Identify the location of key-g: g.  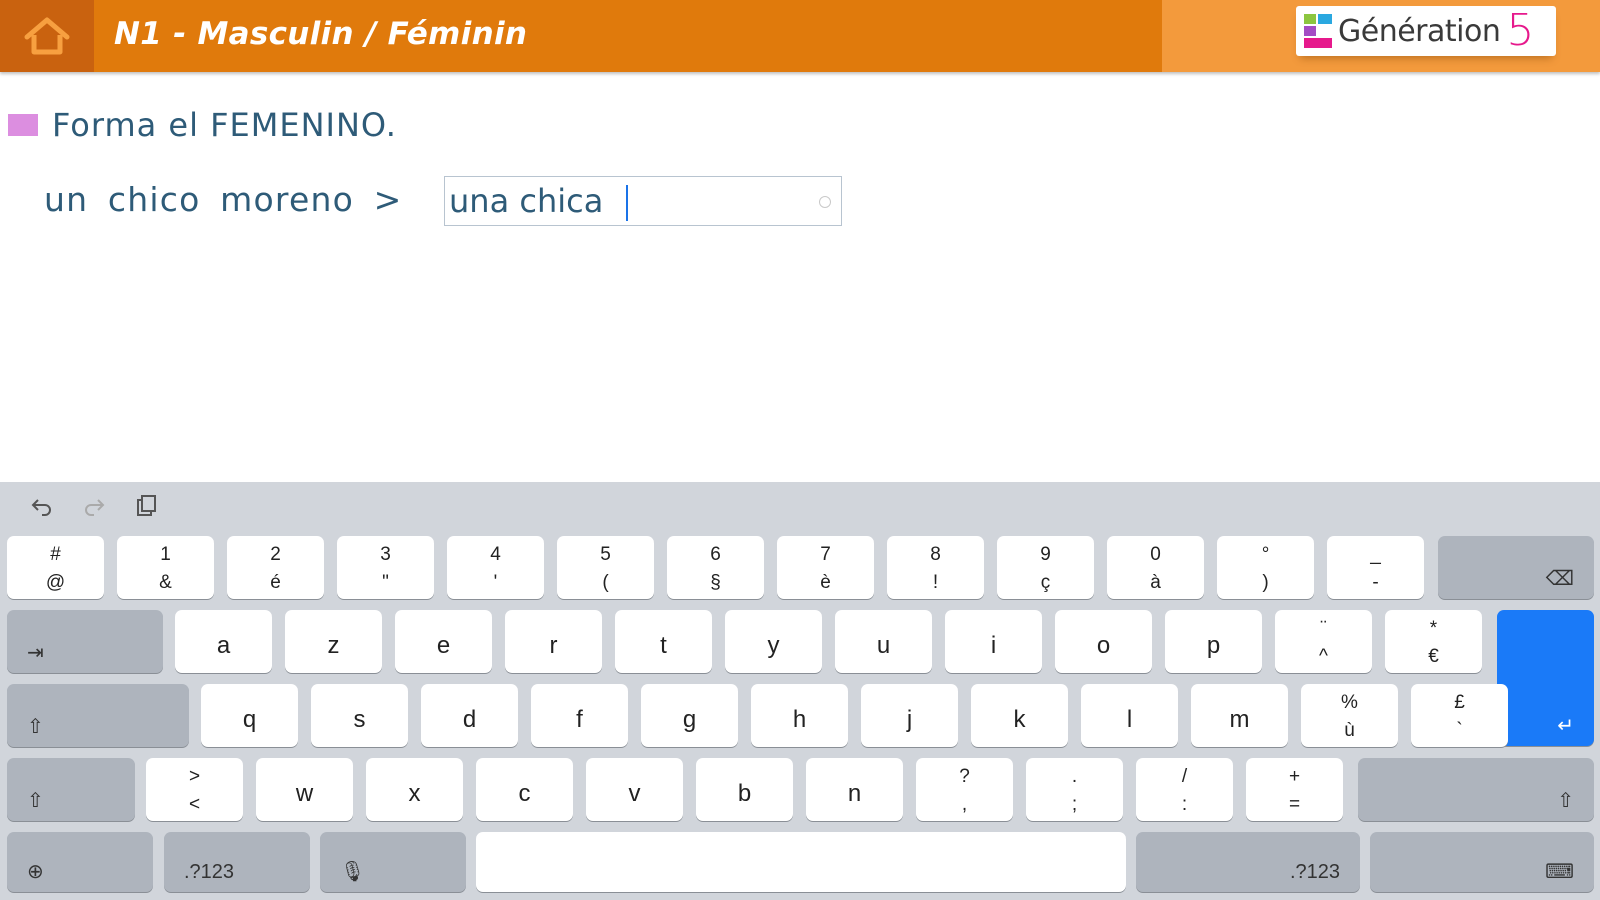
(689, 715).